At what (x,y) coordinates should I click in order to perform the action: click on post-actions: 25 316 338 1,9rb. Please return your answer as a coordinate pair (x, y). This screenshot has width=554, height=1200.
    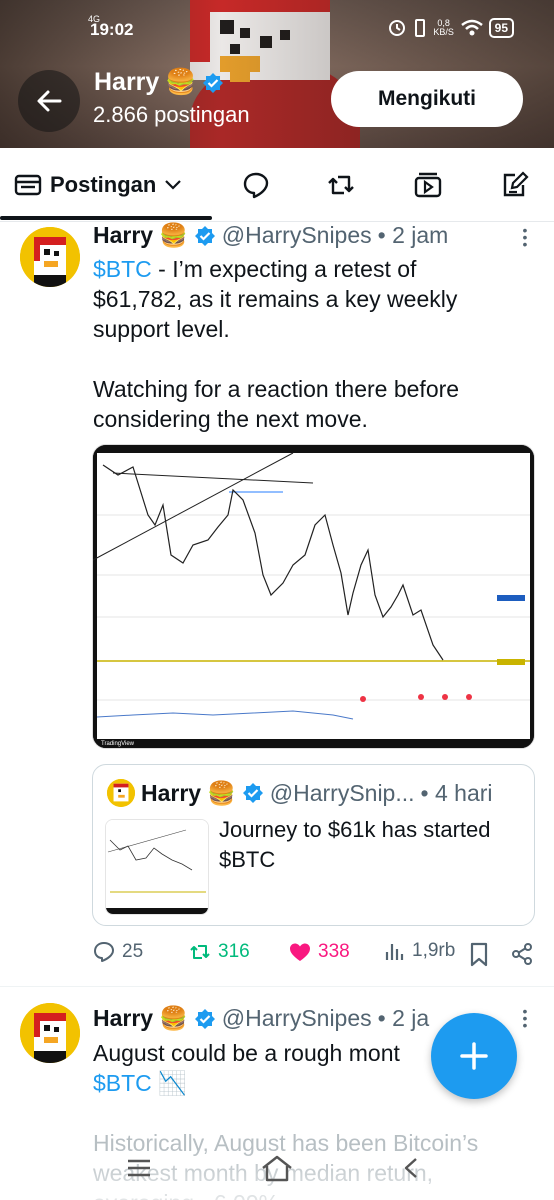
    Looking at the image, I should click on (317, 956).